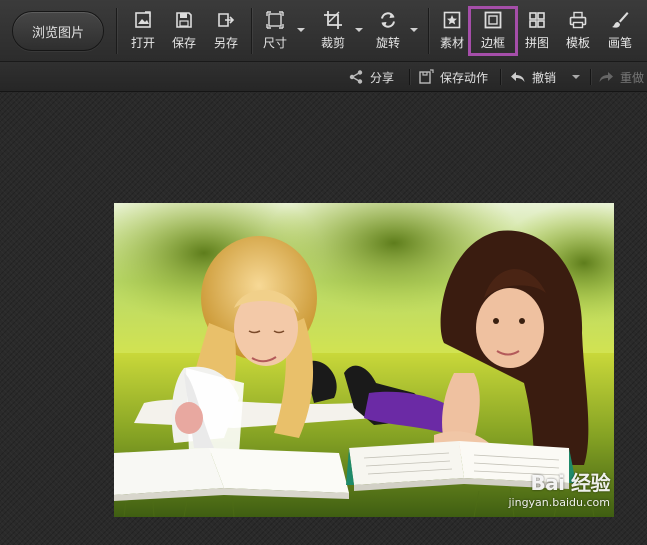 This screenshot has height=545, width=647. I want to click on template-label: 模板, so click(577, 43).